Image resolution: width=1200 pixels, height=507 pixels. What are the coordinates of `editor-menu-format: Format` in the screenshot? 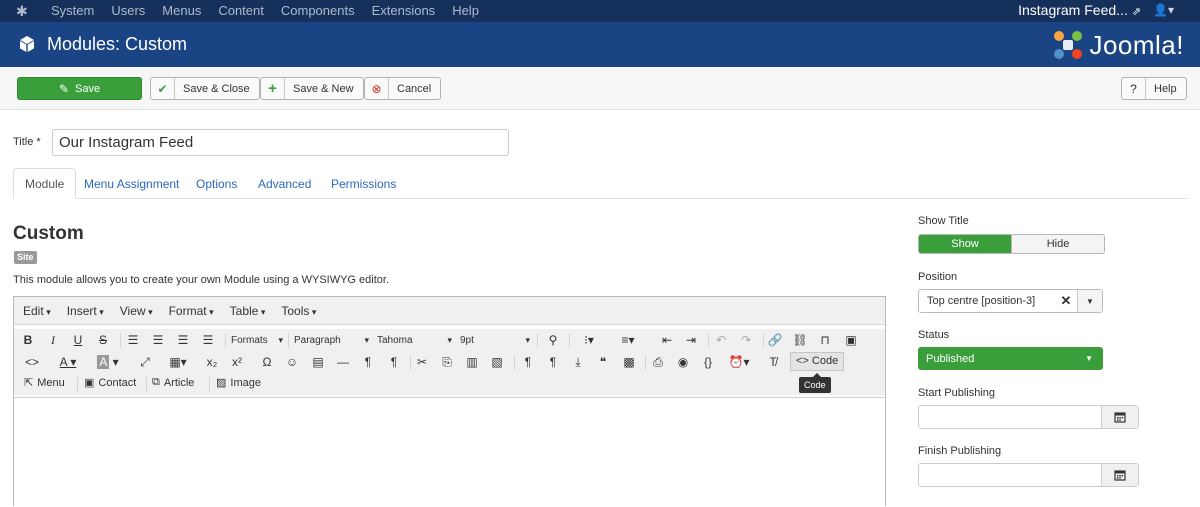 It's located at (191, 311).